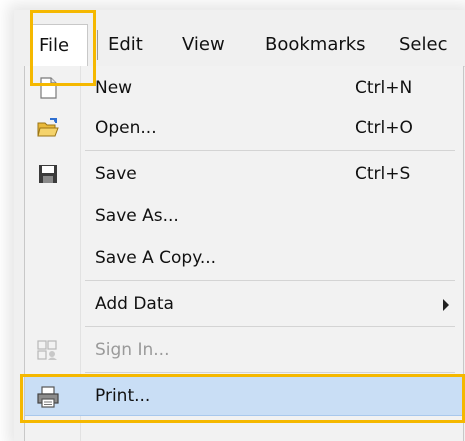 This screenshot has width=465, height=441. I want to click on menu-view: View, so click(203, 45).